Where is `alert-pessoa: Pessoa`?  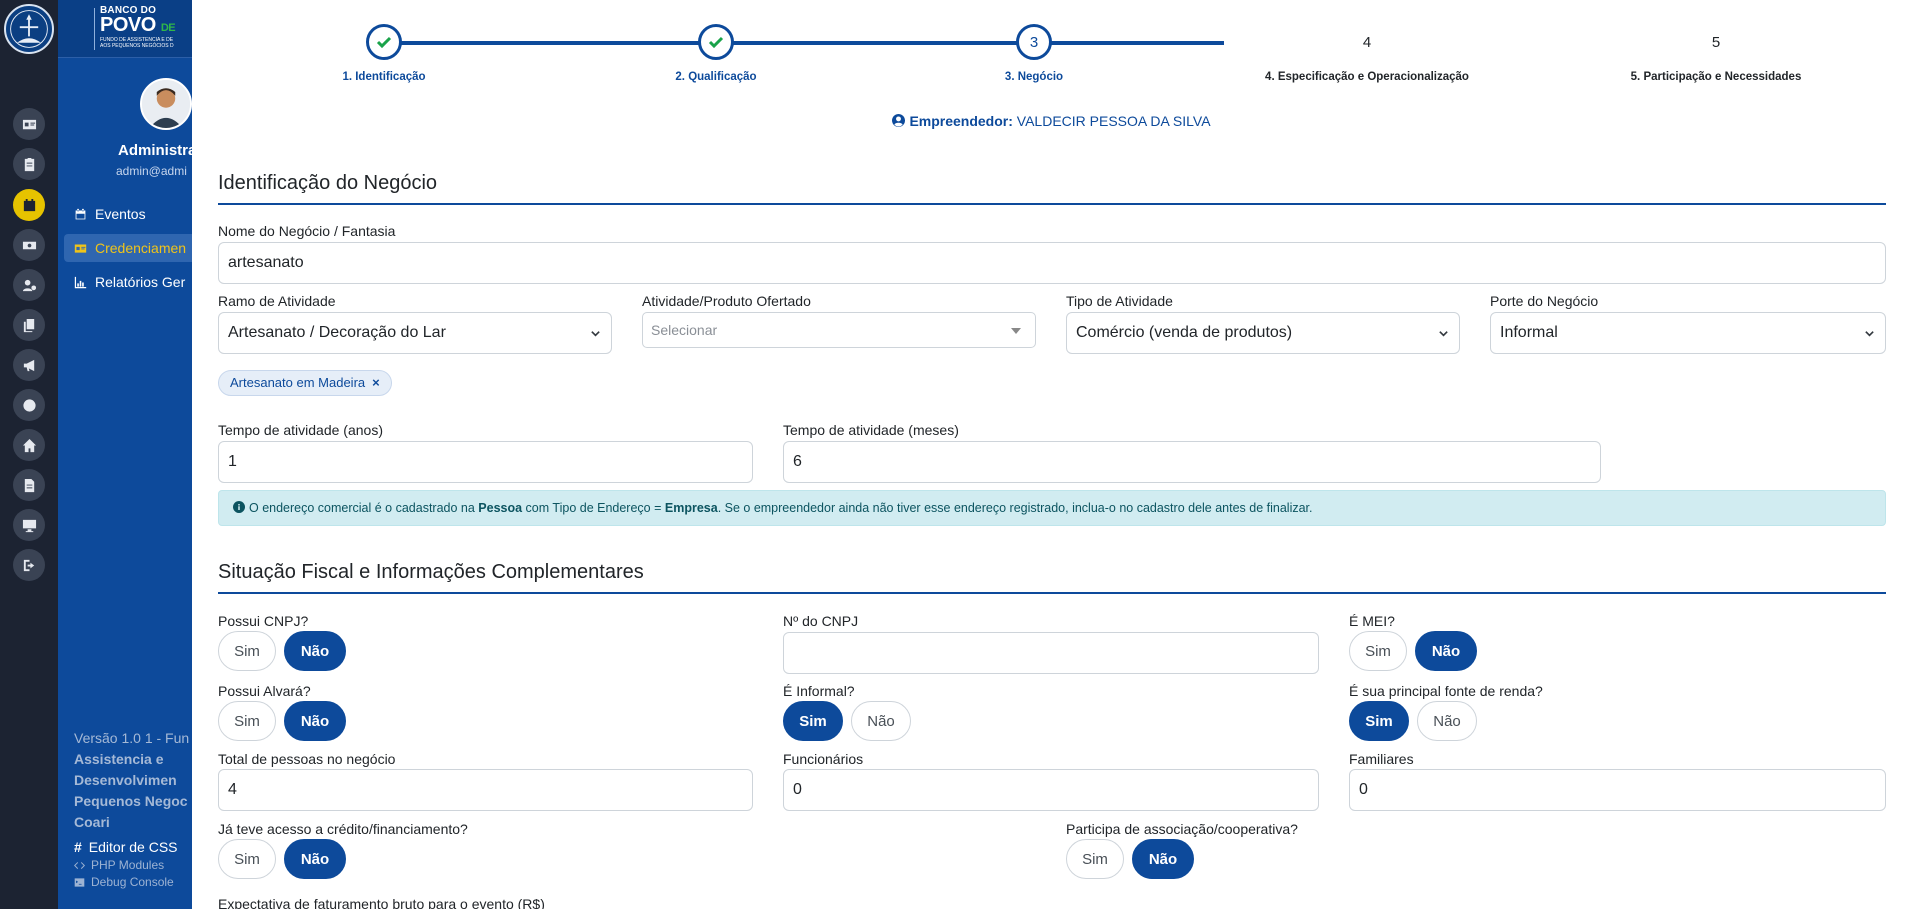 alert-pessoa: Pessoa is located at coordinates (500, 508).